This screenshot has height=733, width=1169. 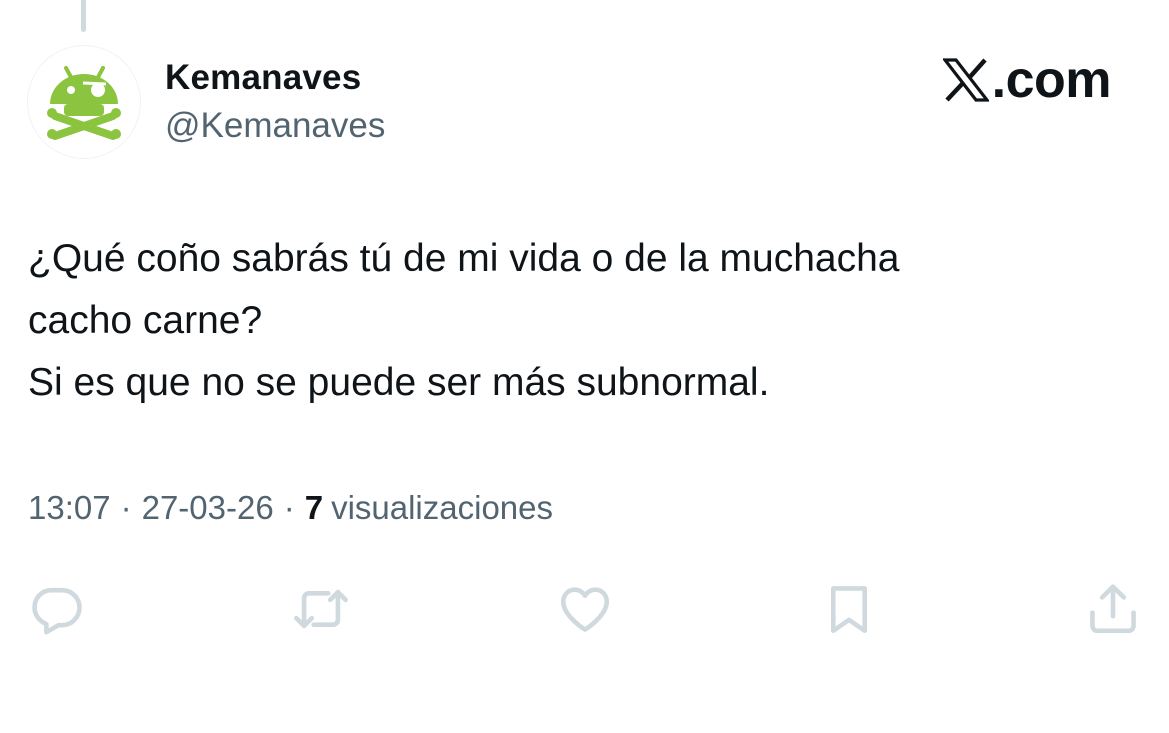 I want to click on x-brand-watermark: .com, so click(x=1027, y=80).